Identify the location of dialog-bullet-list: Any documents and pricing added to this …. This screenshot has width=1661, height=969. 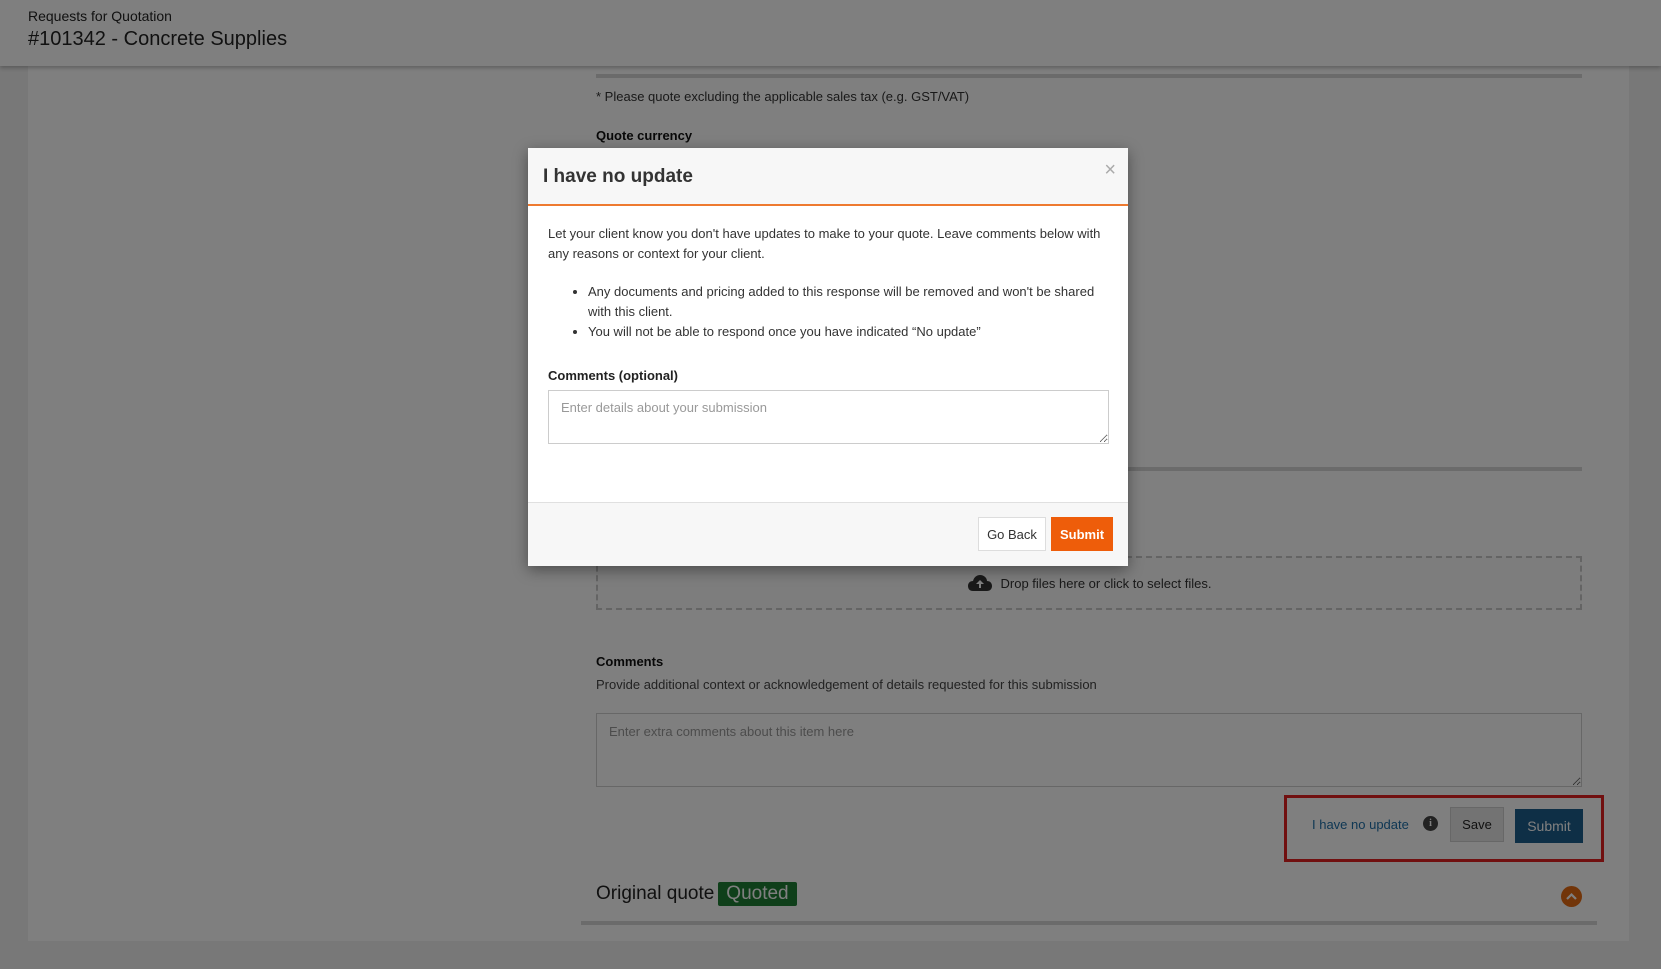
(848, 312).